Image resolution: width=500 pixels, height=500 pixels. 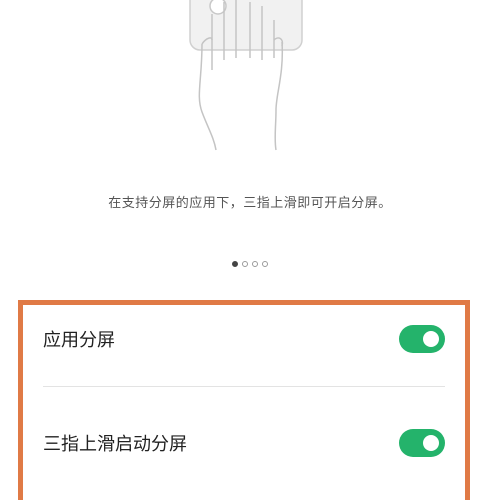 I want to click on setting-row-app-split-screen: 应用分屏, so click(x=244, y=339).